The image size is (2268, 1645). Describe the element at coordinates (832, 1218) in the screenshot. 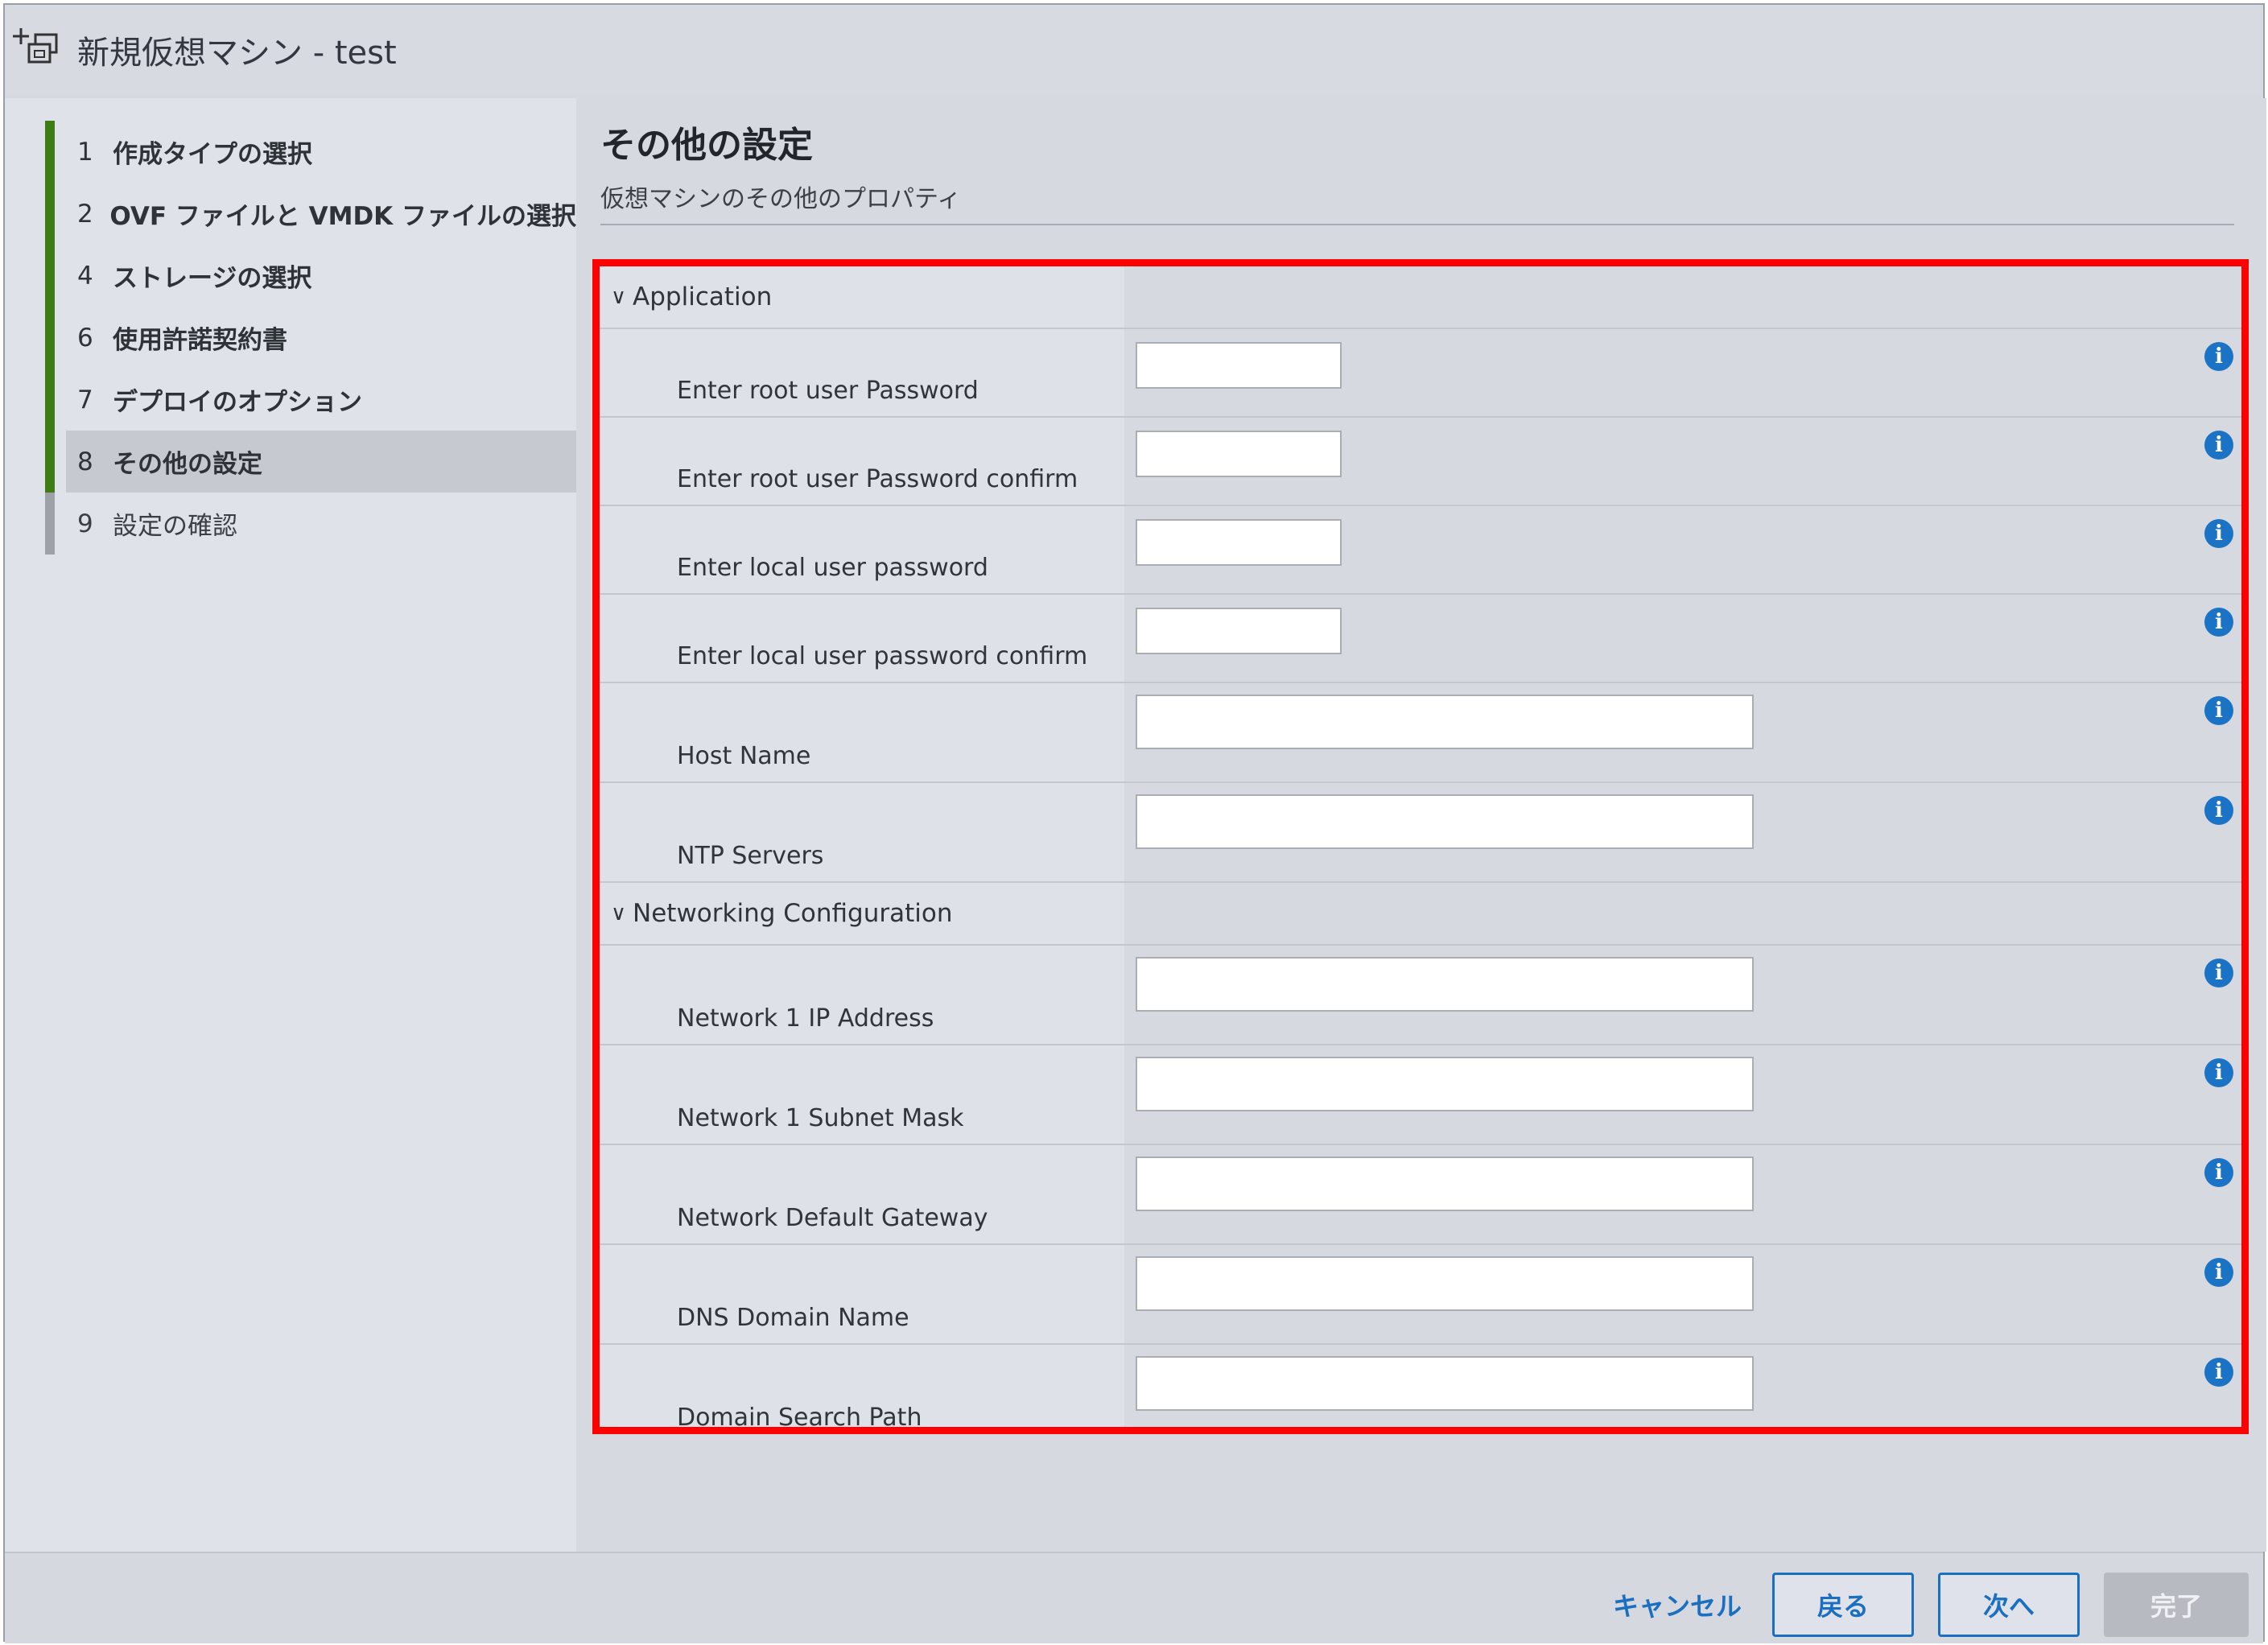

I see `field-label: Network Default Gateway` at that location.